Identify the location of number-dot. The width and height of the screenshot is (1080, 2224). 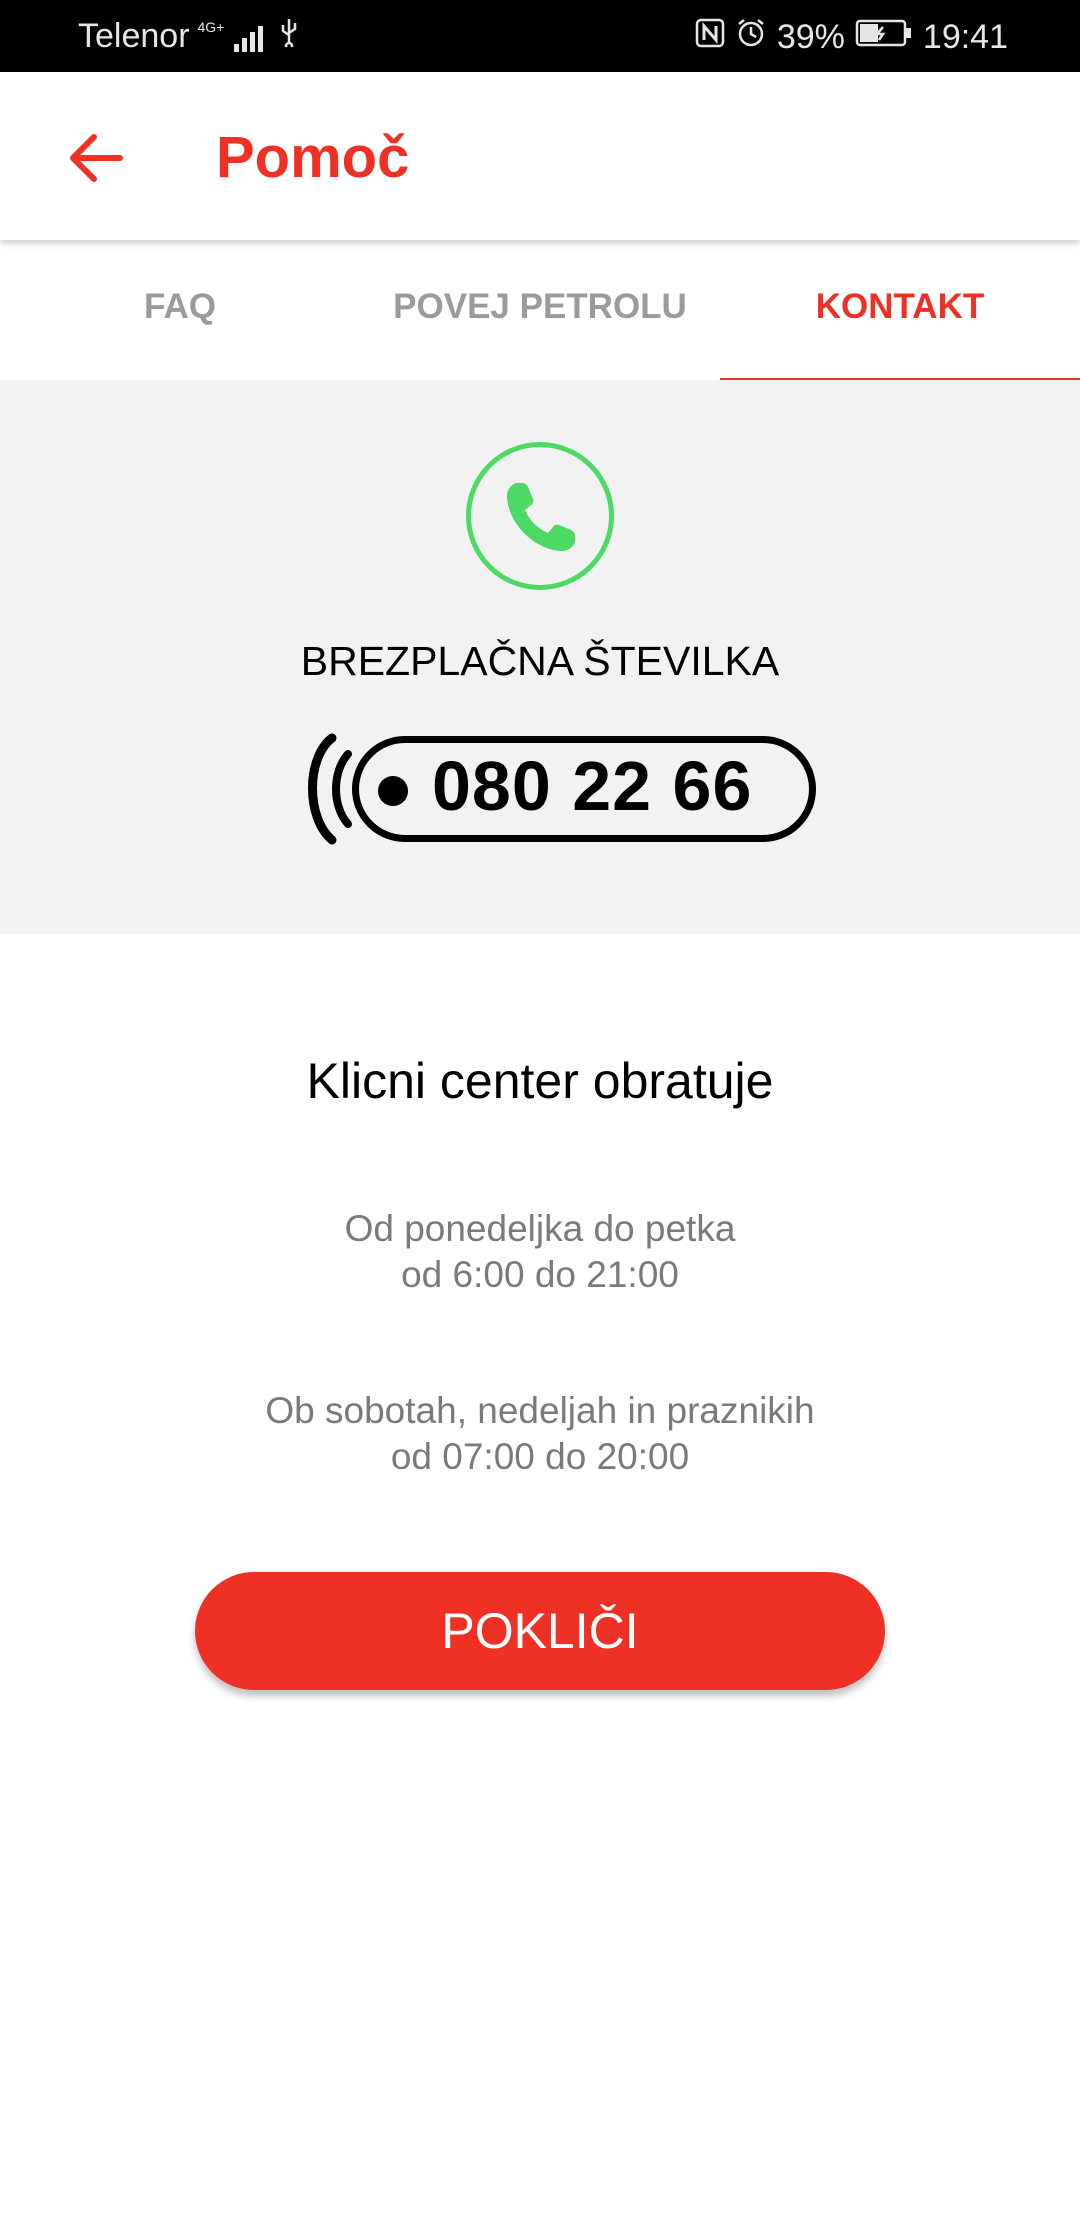
(393, 791).